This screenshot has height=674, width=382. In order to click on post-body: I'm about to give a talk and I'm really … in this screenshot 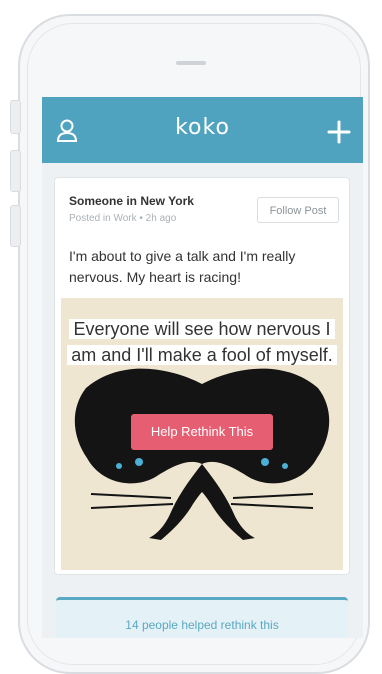, I will do `click(182, 266)`.